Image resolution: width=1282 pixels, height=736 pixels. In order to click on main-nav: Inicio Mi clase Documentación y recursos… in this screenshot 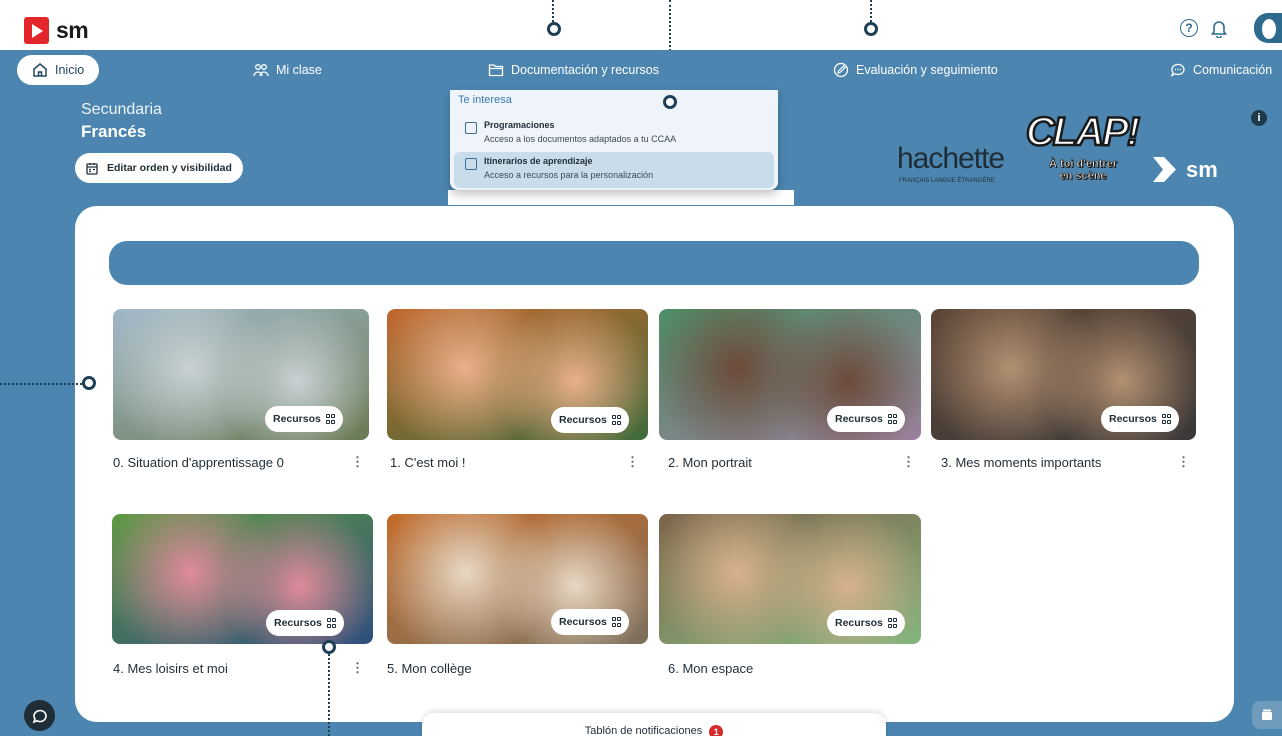, I will do `click(641, 70)`.